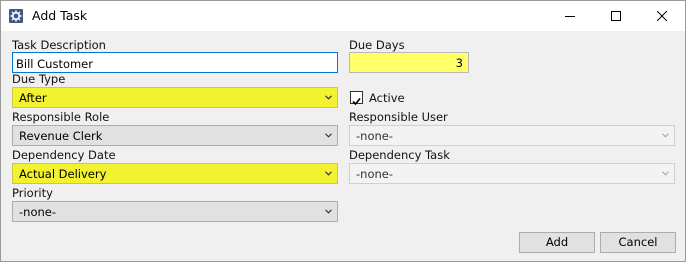  Describe the element at coordinates (61, 117) in the screenshot. I see `responsible-role-label: Responsible Role` at that location.